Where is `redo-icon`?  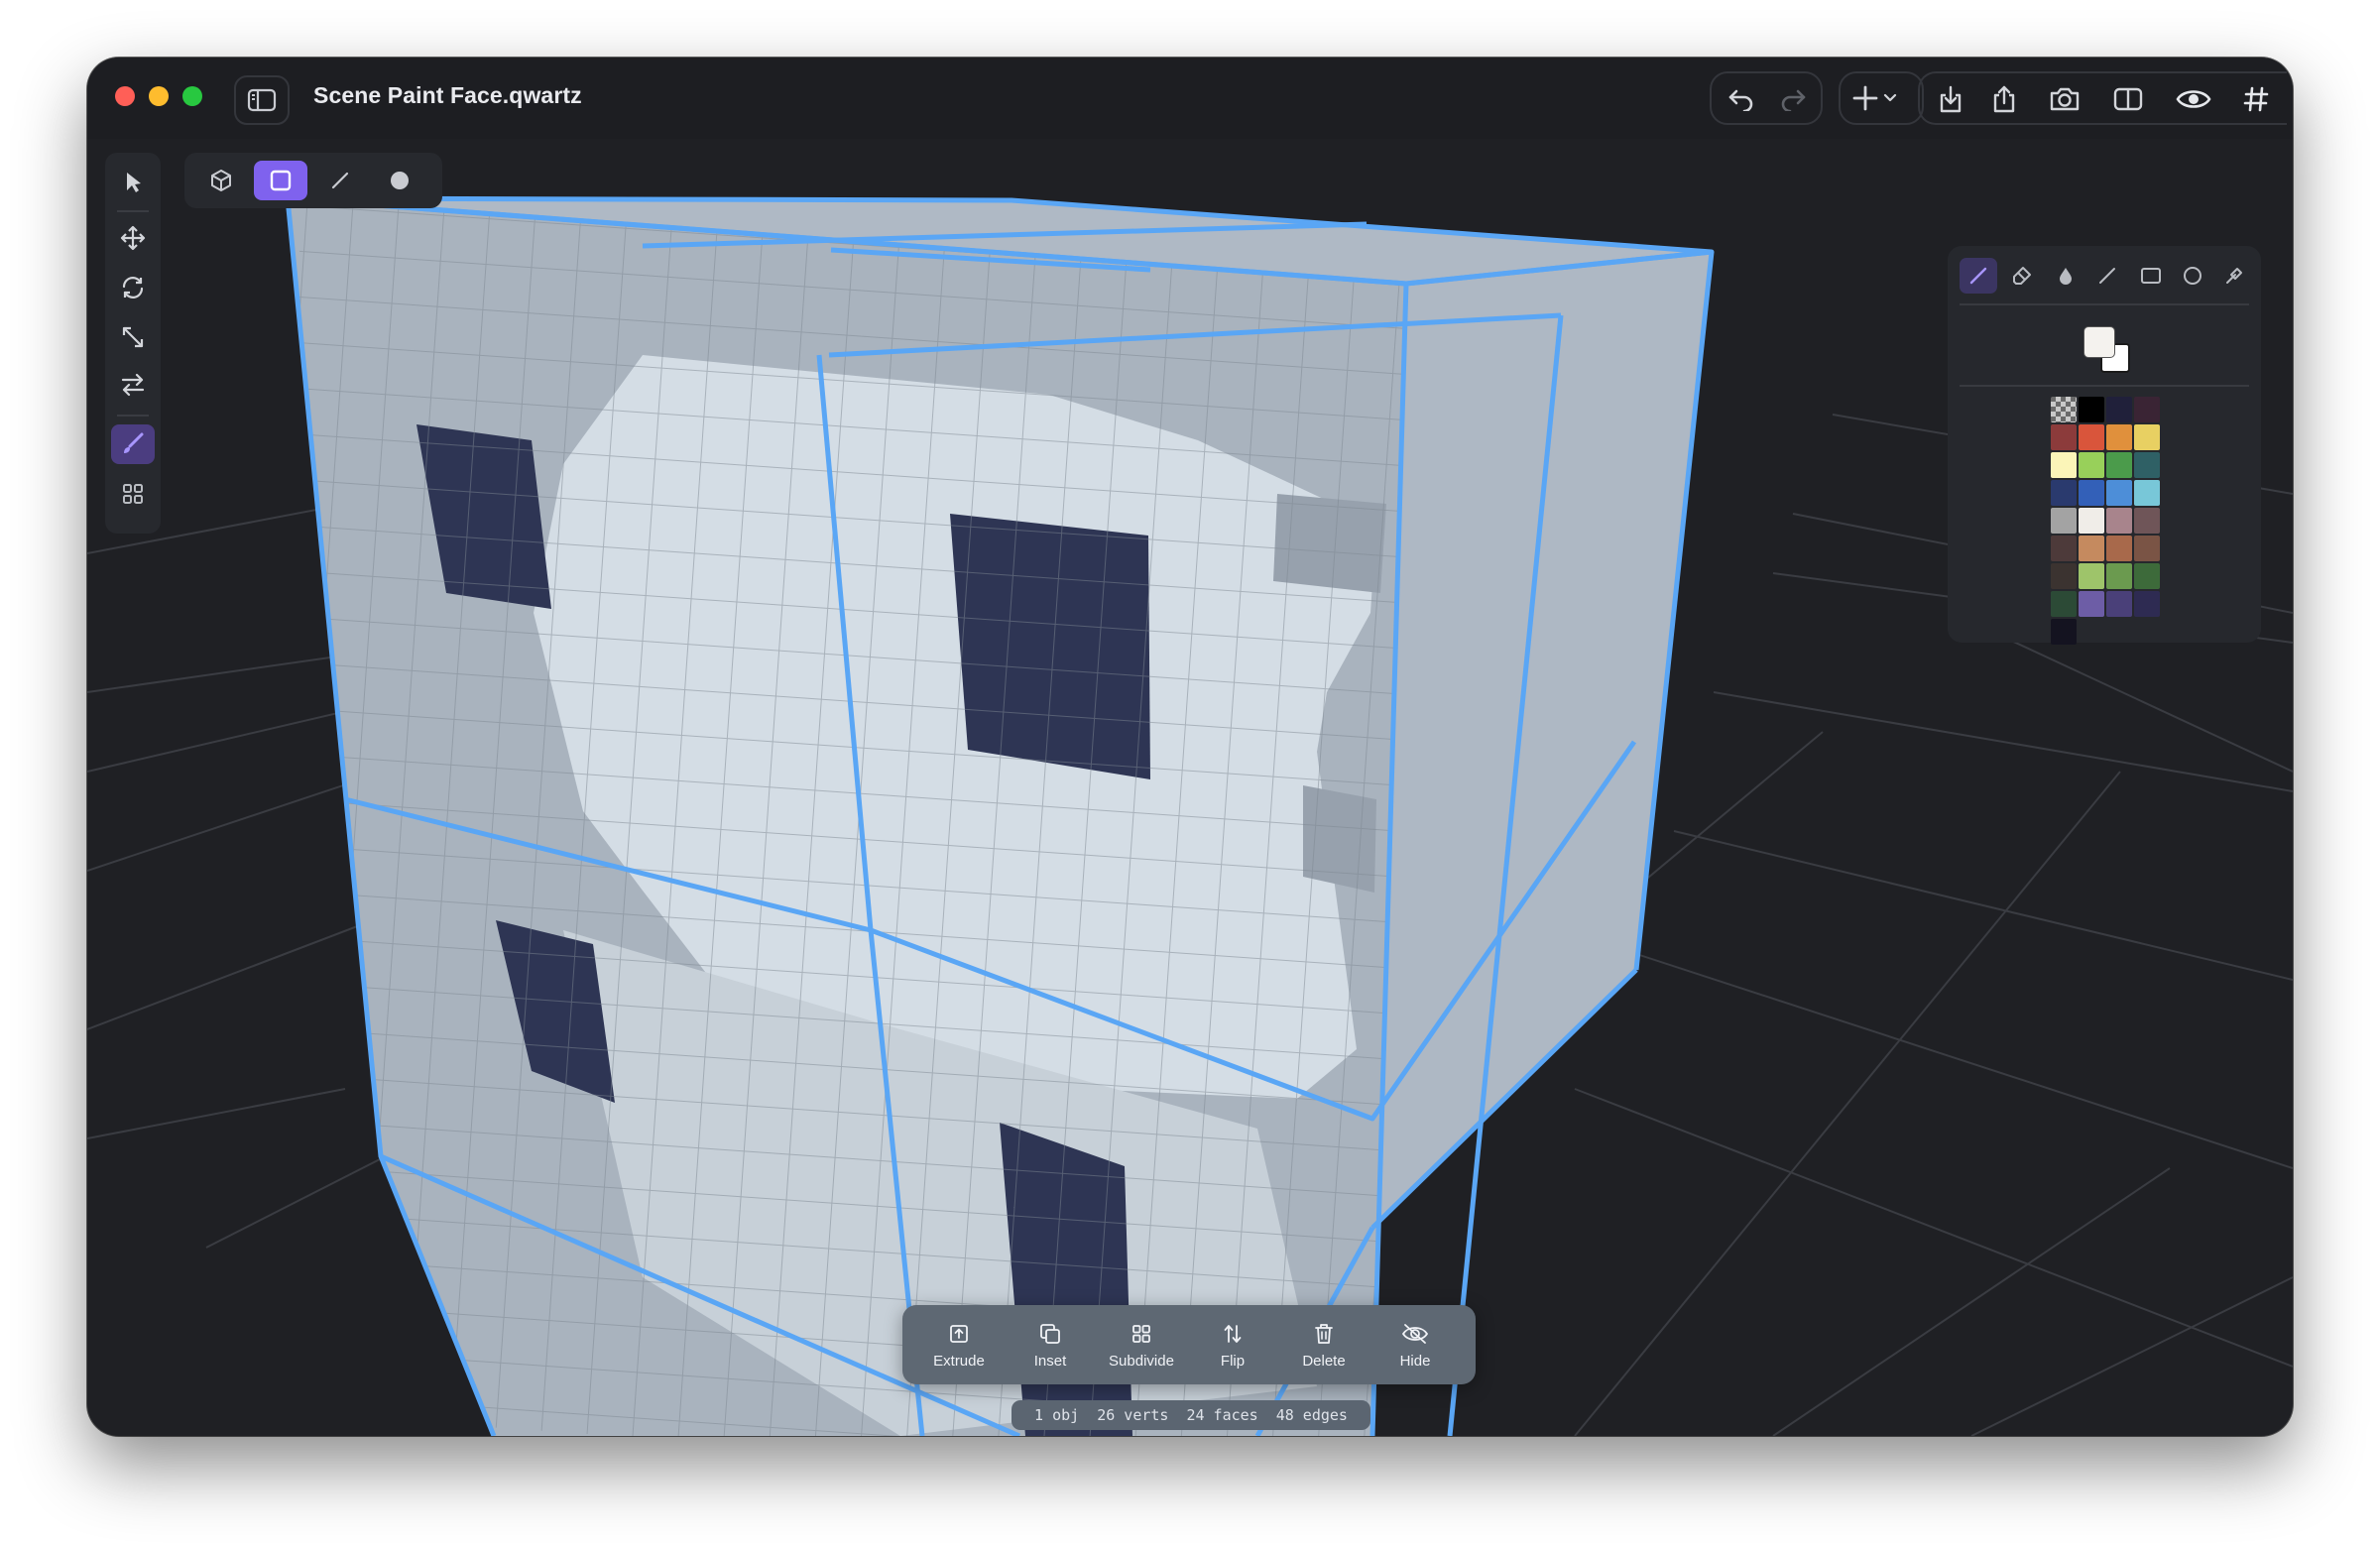 redo-icon is located at coordinates (1793, 100).